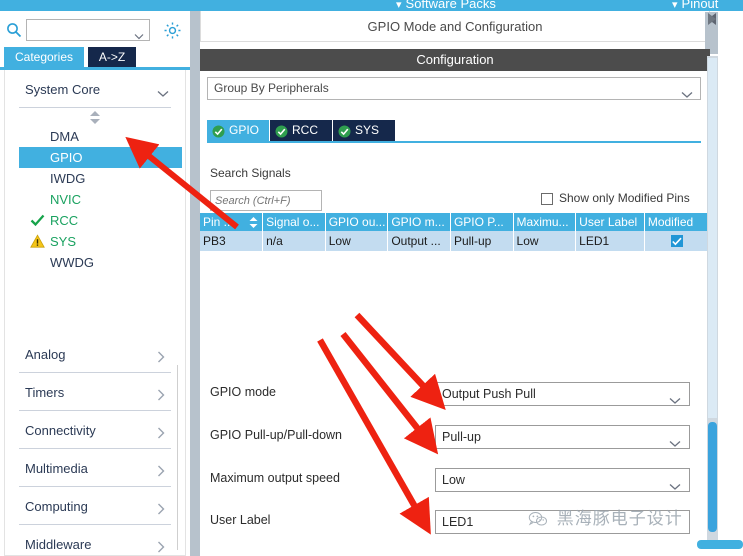 This screenshot has width=743, height=556. I want to click on sidebar-group-analog: Analog, so click(95, 354).